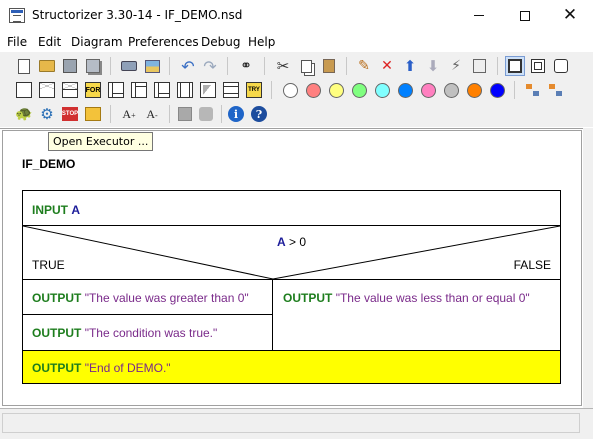 Image resolution: width=593 pixels, height=439 pixels. I want to click on output-element: OUTPUT "The value was greater than 0", so click(148, 297).